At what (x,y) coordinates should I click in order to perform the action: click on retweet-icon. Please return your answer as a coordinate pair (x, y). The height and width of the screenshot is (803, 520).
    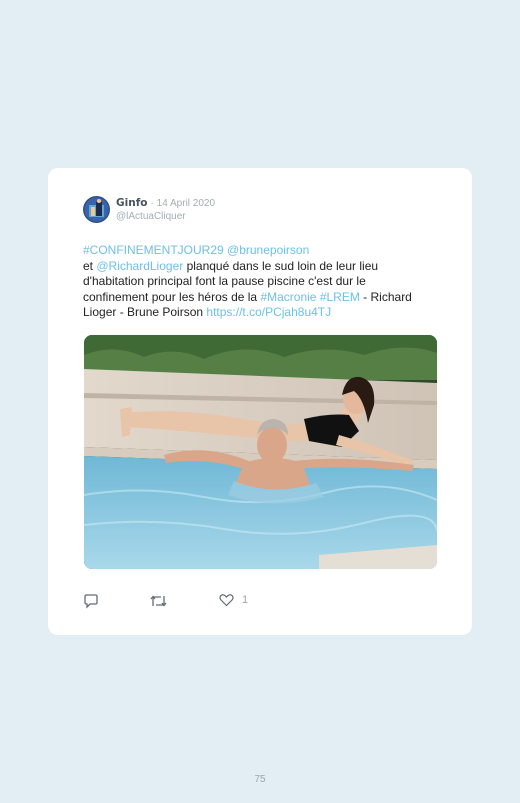
    Looking at the image, I should click on (158, 601).